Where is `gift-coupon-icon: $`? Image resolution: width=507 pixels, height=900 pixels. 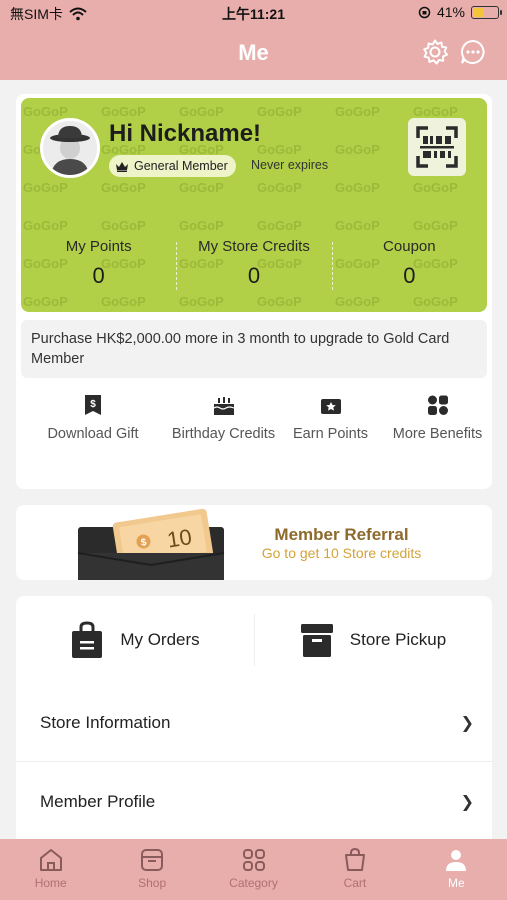
gift-coupon-icon: $ is located at coordinates (93, 405).